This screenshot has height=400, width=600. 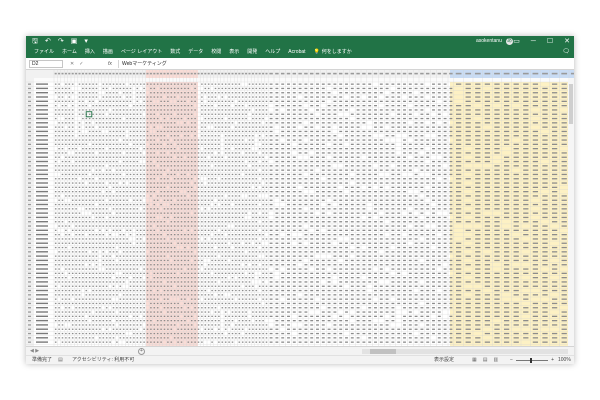 What do you see at coordinates (296, 52) in the screenshot?
I see `tab-acrobat: Acrobat` at bounding box center [296, 52].